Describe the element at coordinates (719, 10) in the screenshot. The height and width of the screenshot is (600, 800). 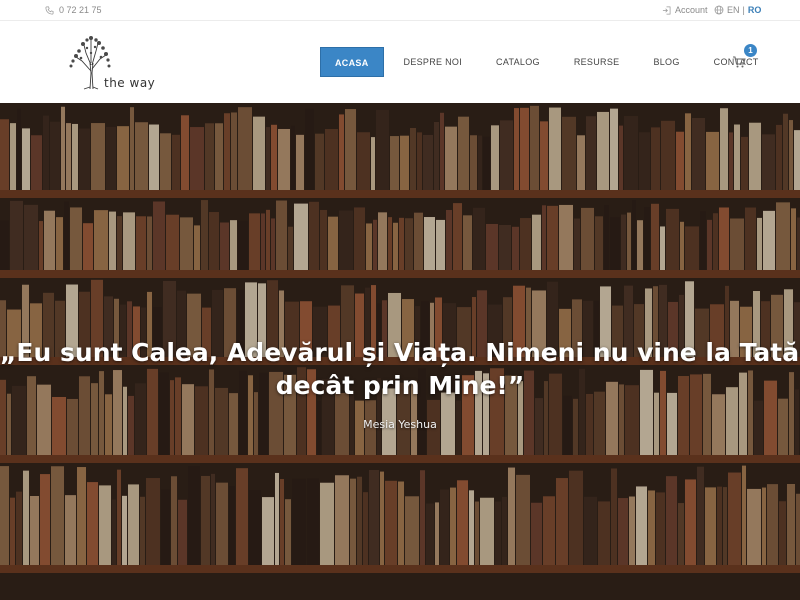
I see `globe-icon` at that location.